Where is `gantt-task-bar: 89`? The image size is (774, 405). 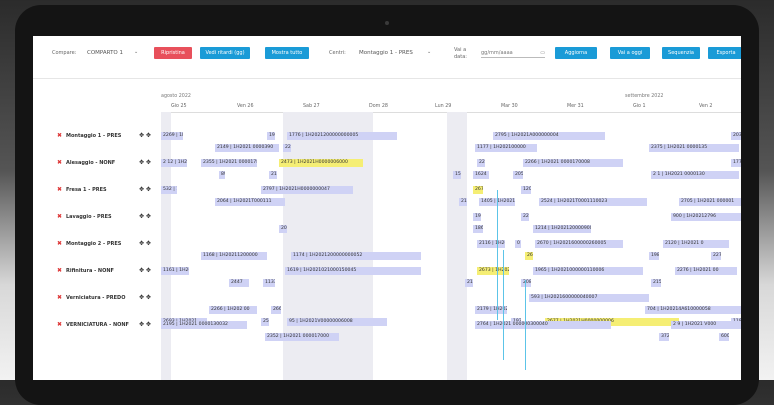 gantt-task-bar: 89 is located at coordinates (222, 175).